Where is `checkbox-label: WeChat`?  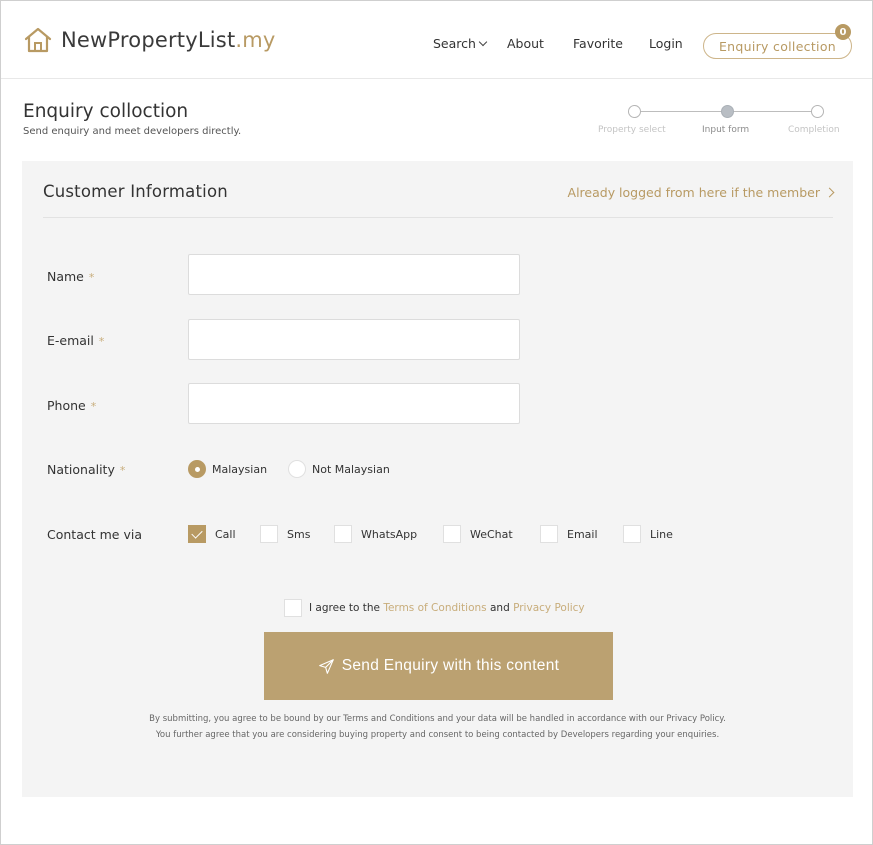 checkbox-label: WeChat is located at coordinates (491, 534).